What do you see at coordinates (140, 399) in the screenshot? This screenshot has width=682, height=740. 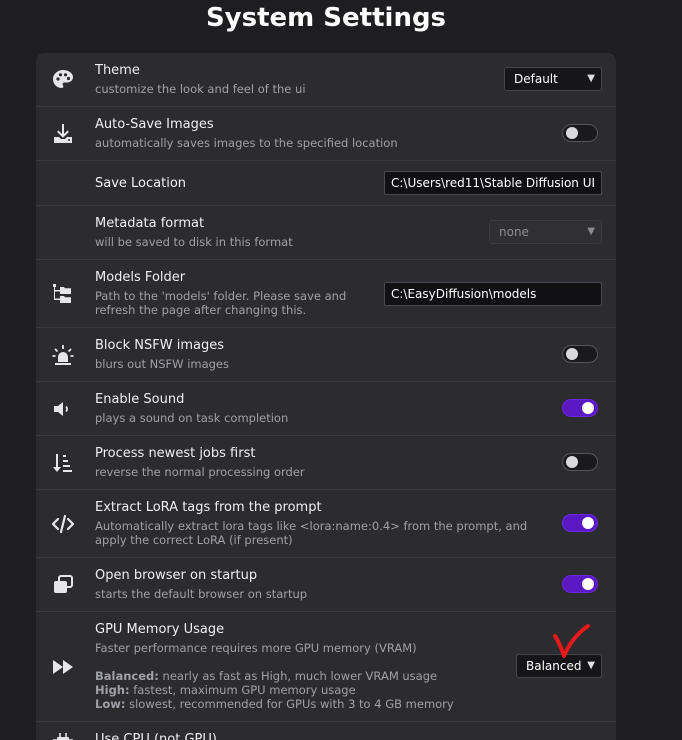 I see `sound-label: Enable Sound` at bounding box center [140, 399].